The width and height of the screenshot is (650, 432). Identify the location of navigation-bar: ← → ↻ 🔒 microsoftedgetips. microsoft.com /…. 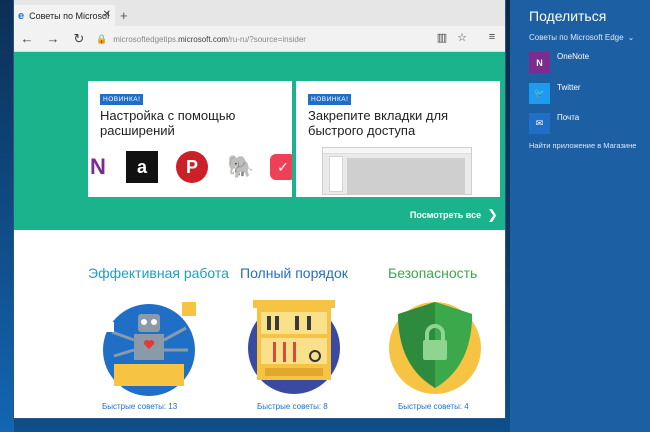
(259, 39).